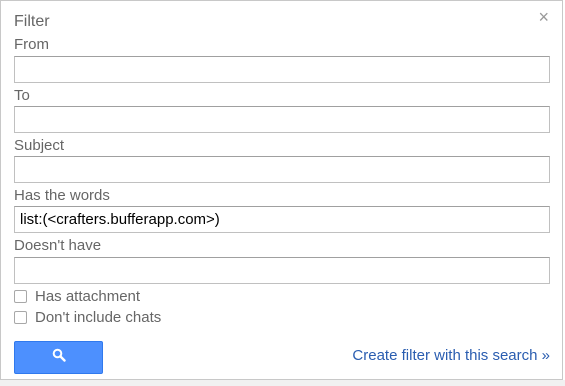 The height and width of the screenshot is (386, 565). What do you see at coordinates (88, 296) in the screenshot?
I see `has-attachment-label: Has attachment` at bounding box center [88, 296].